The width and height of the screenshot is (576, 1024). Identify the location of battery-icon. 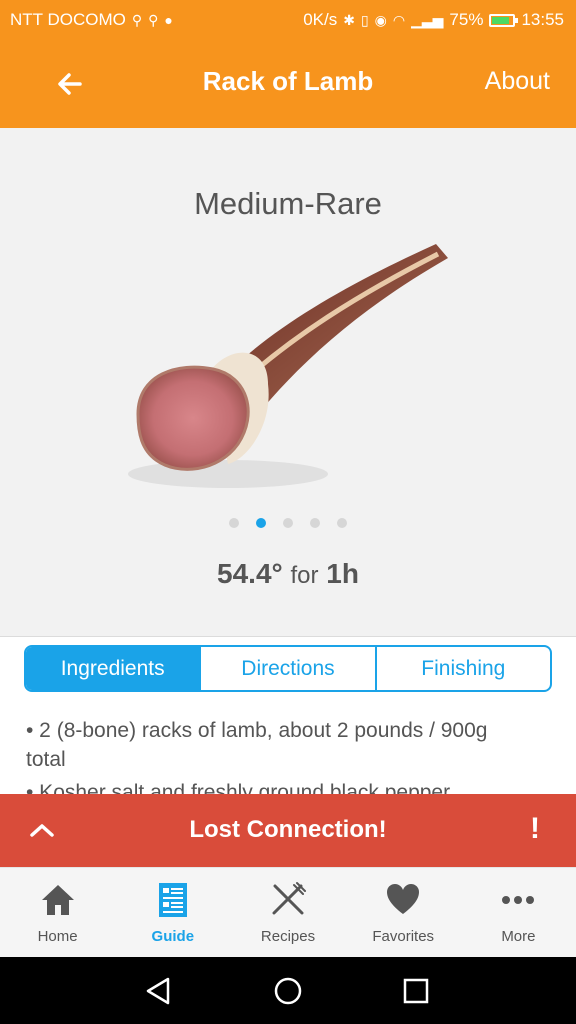
(504, 20).